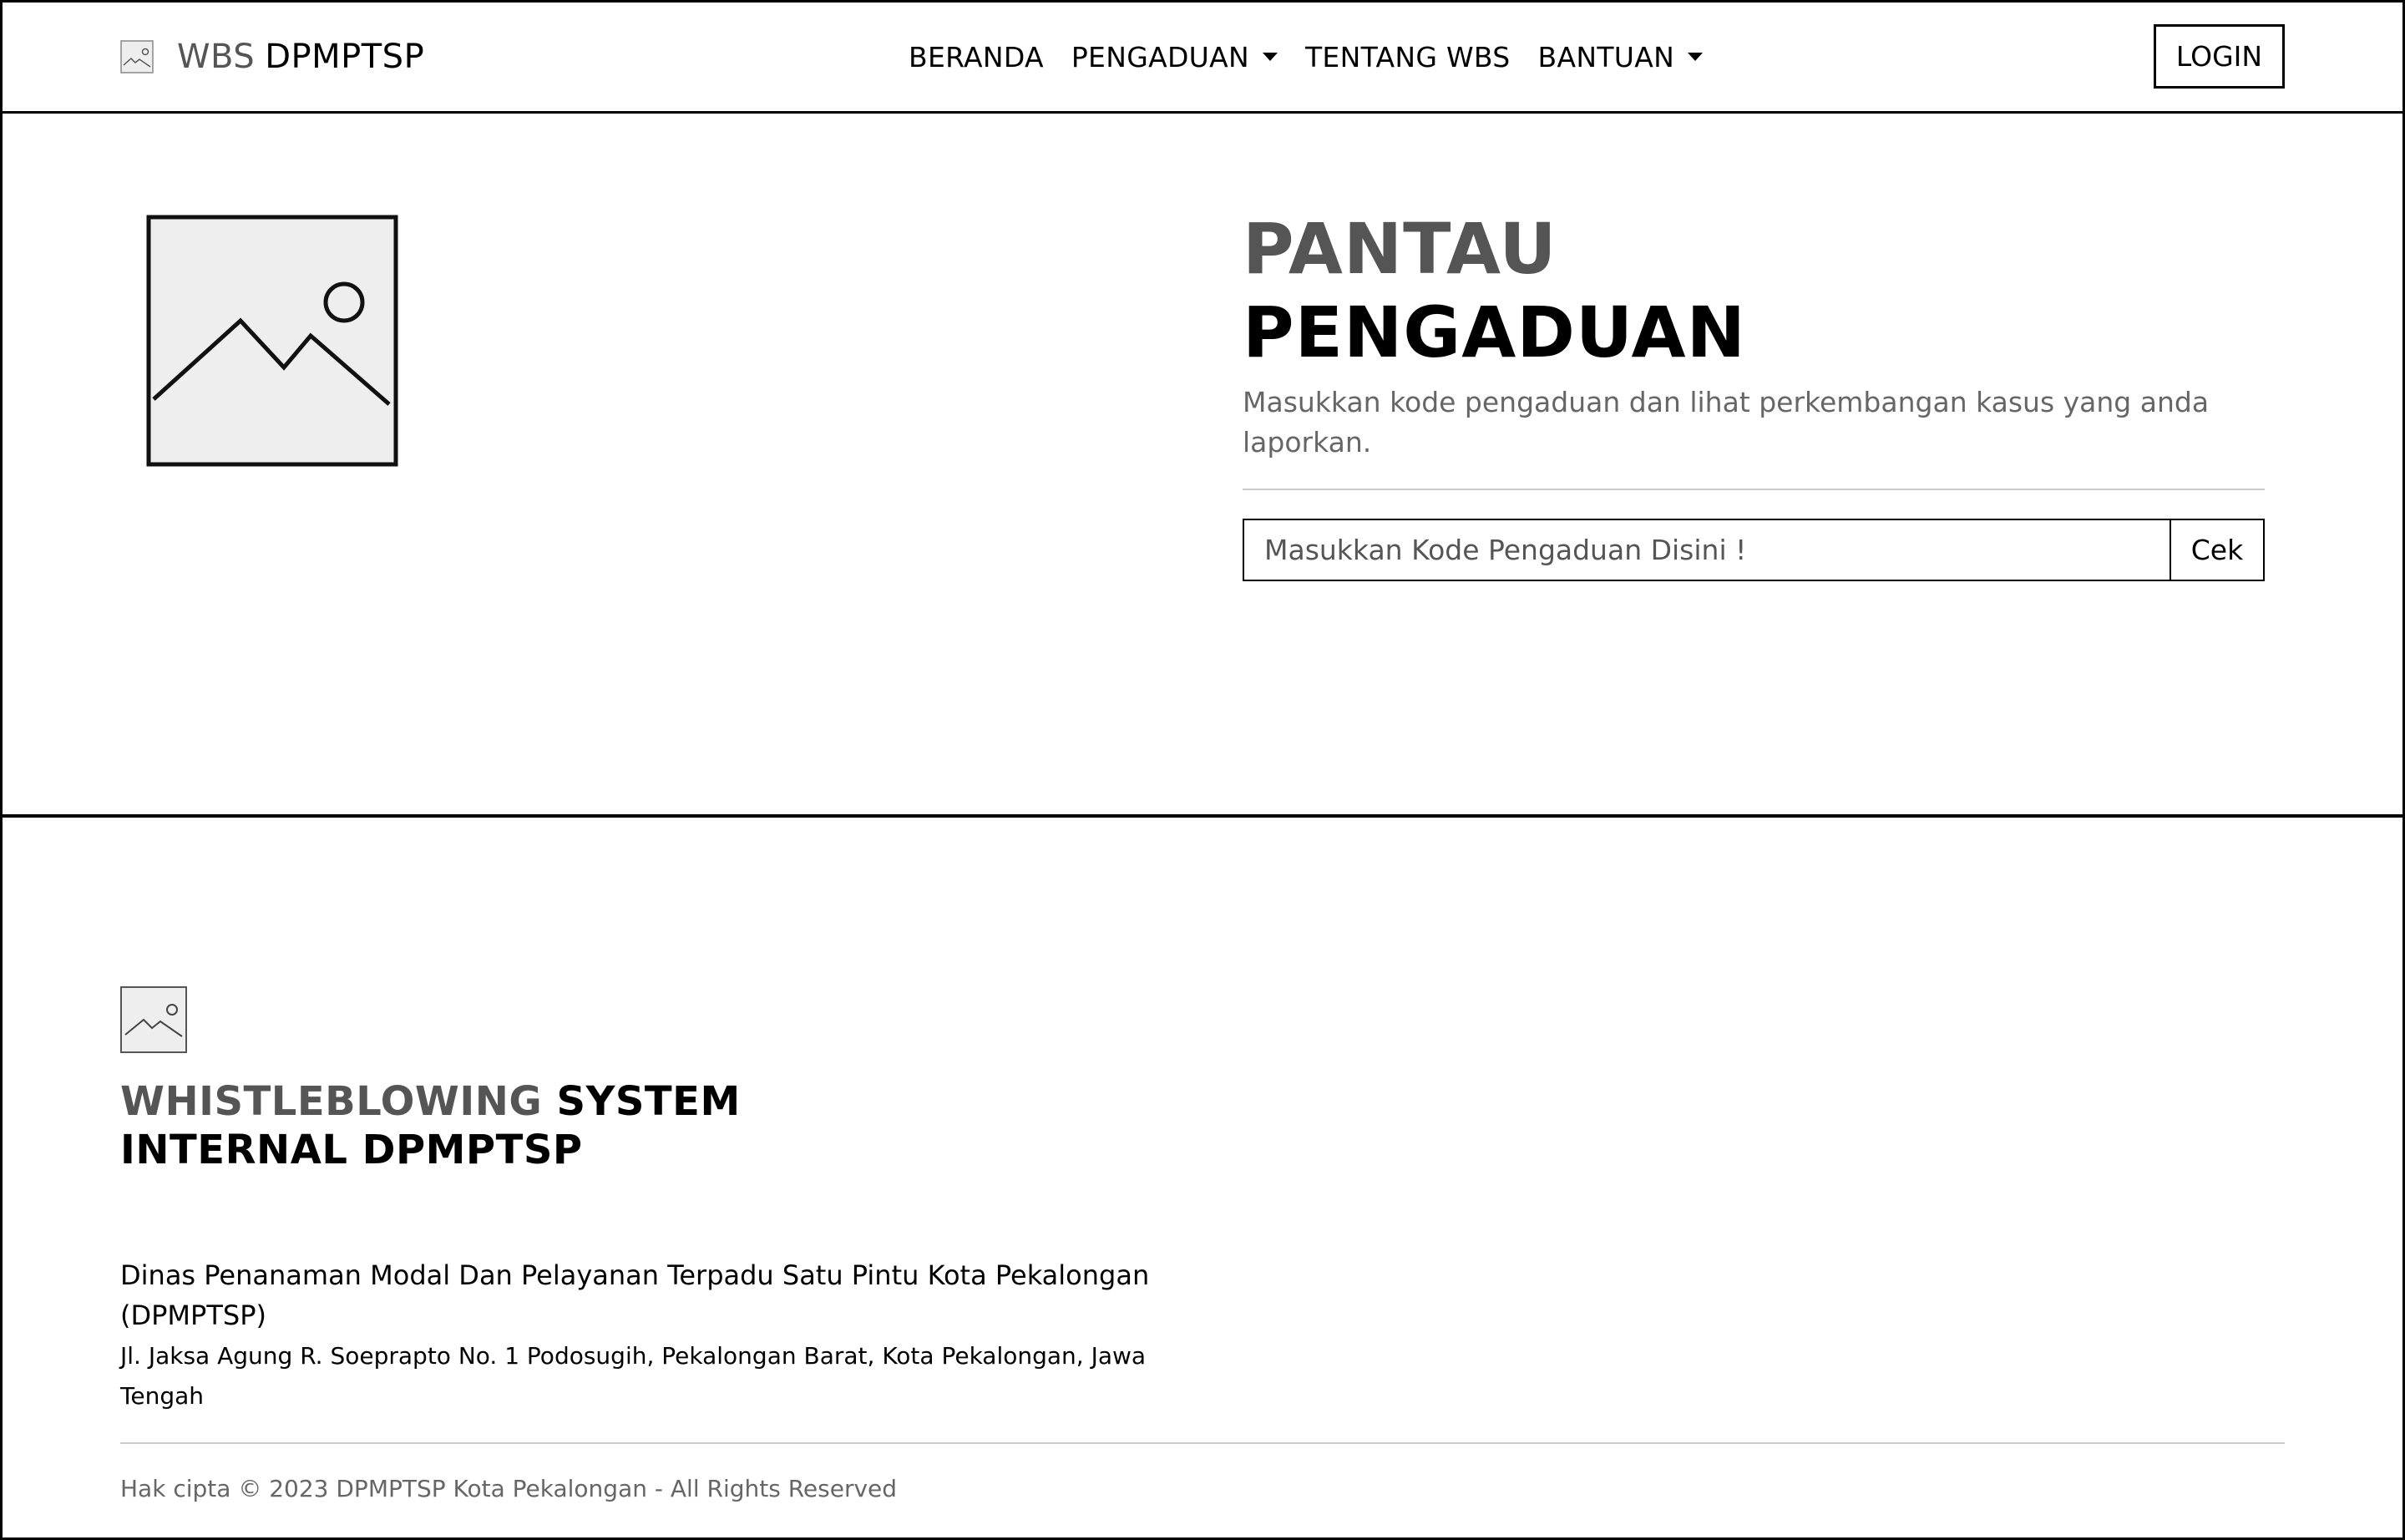  I want to click on nav-item-label: BANTUAN, so click(1606, 57).